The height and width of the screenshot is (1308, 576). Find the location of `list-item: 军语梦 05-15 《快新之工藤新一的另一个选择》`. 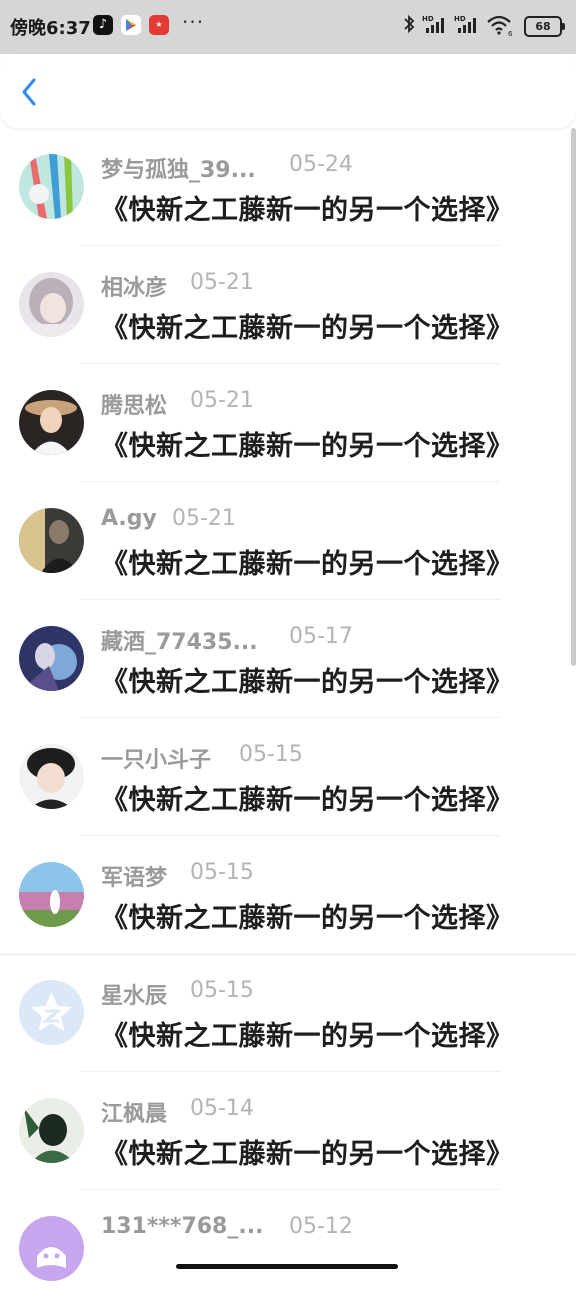

list-item: 军语梦 05-15 《快新之工藤新一的另一个选择》 is located at coordinates (288, 895).